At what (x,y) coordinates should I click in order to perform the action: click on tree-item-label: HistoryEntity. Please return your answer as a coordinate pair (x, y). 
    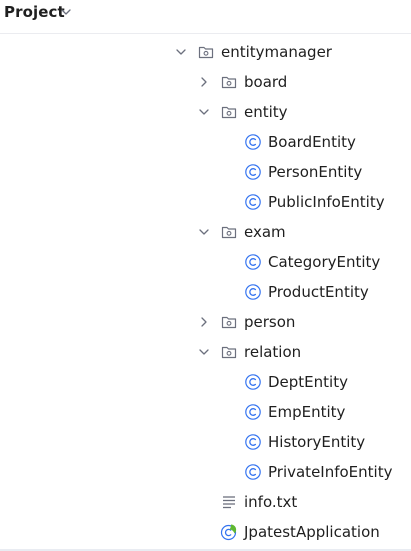
    Looking at the image, I should click on (317, 442).